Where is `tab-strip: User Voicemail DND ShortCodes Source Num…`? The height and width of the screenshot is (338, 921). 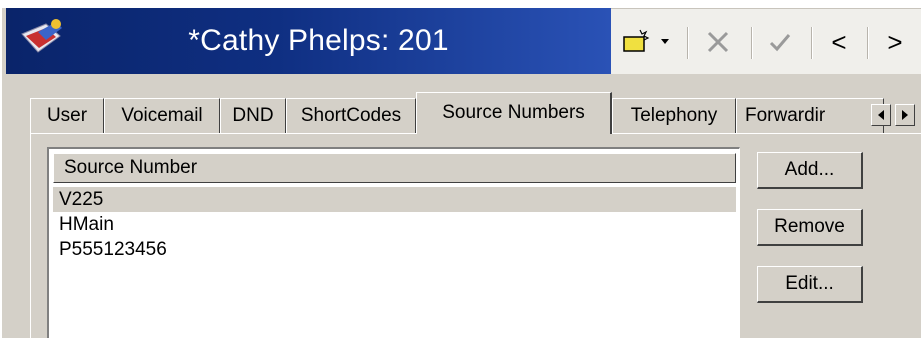
tab-strip: User Voicemail DND ShortCodes Source Num… is located at coordinates (475, 112).